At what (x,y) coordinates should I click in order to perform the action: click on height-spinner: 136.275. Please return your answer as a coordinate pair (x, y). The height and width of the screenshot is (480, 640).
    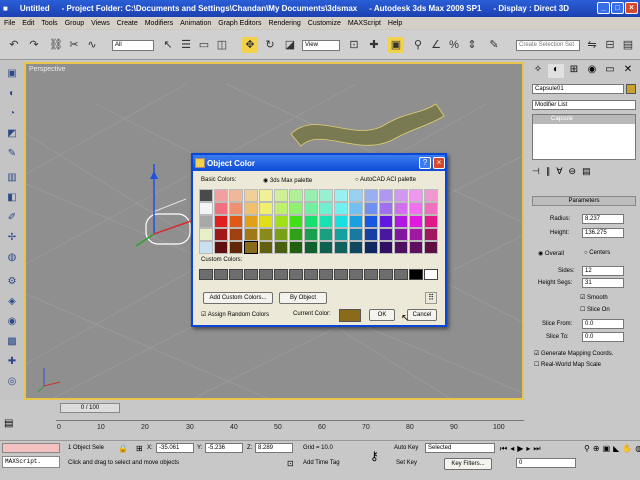
    Looking at the image, I should click on (603, 233).